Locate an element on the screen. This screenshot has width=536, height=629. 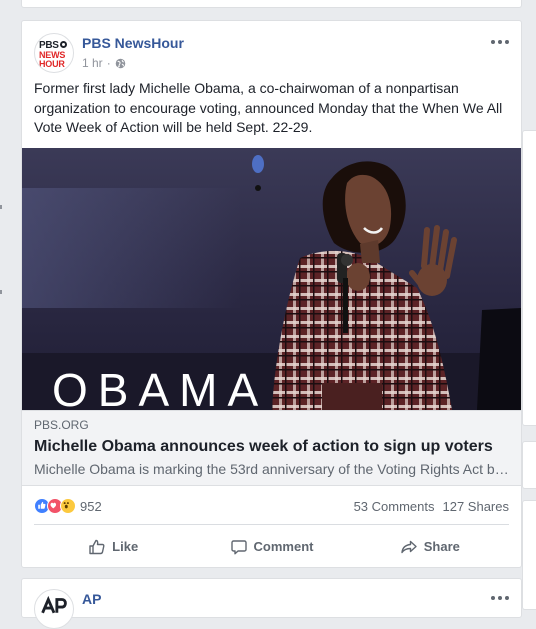
page-name-link: PBS NewsHour is located at coordinates (133, 43).